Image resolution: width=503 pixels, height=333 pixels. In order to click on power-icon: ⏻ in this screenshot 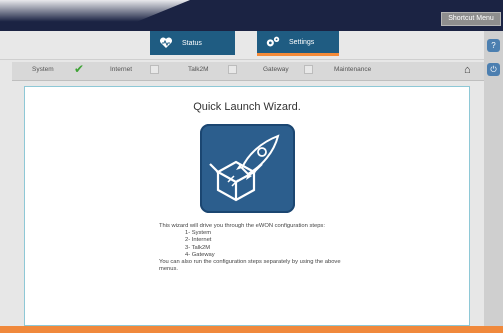, I will do `click(493, 69)`.